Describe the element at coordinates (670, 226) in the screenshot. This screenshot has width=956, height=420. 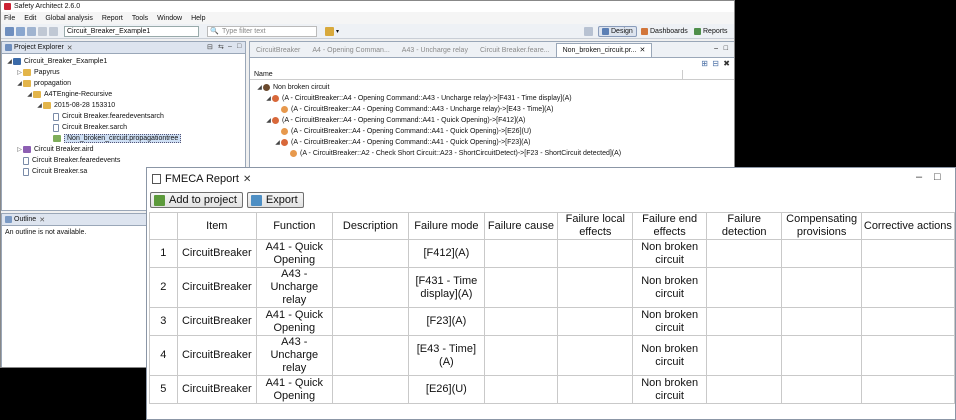
I see `col-header-end-effects: Failure end effects` at that location.